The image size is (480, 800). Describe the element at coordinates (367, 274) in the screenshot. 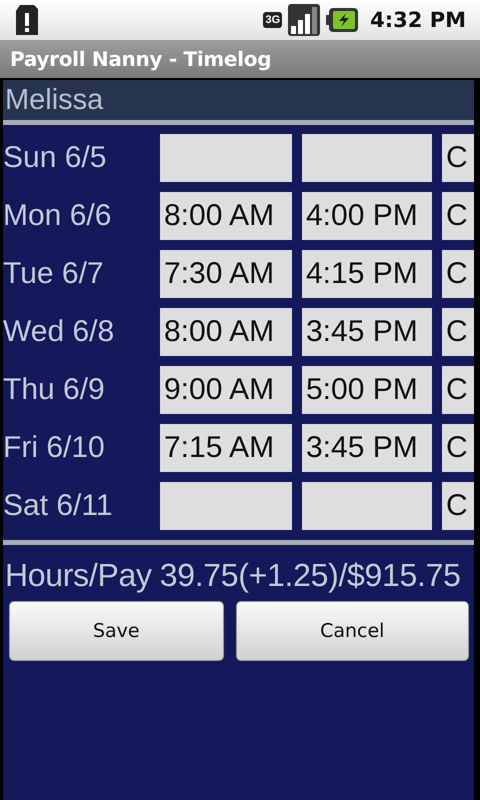

I see `time-out-field: 4:15 PM` at that location.